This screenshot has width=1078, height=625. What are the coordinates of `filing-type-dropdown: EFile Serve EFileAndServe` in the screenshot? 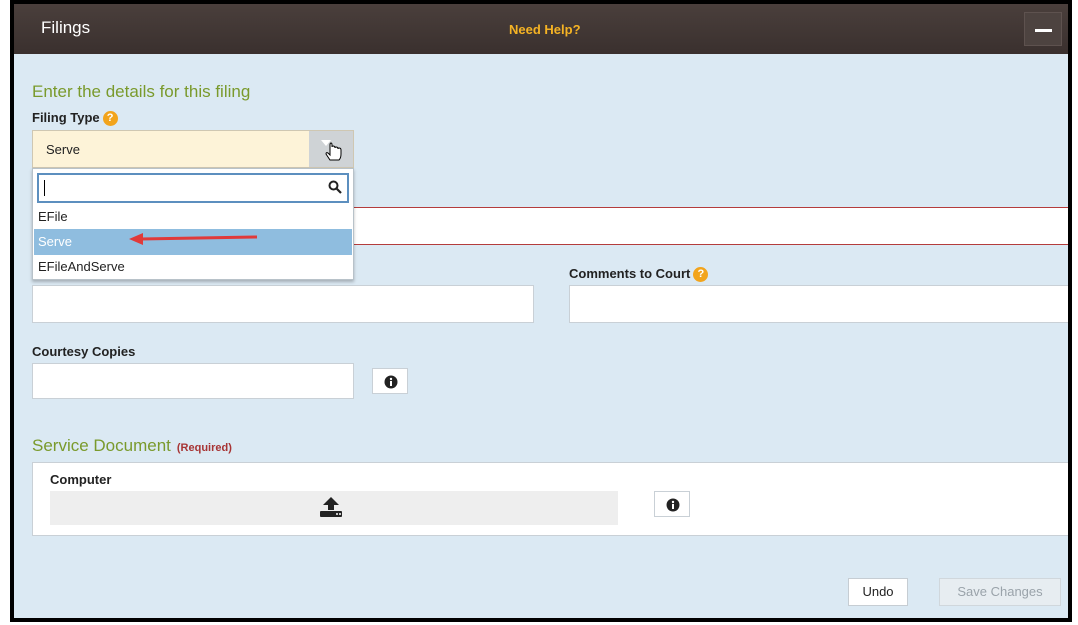 It's located at (193, 224).